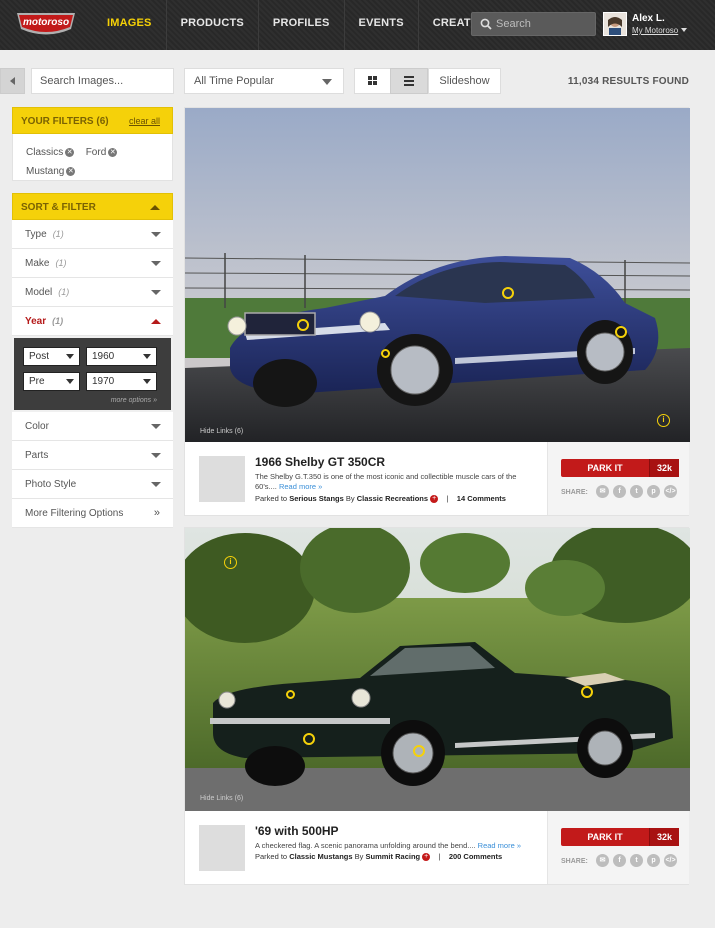 The width and height of the screenshot is (715, 928). What do you see at coordinates (481, 498) in the screenshot?
I see `comments-link: 14 Comments` at bounding box center [481, 498].